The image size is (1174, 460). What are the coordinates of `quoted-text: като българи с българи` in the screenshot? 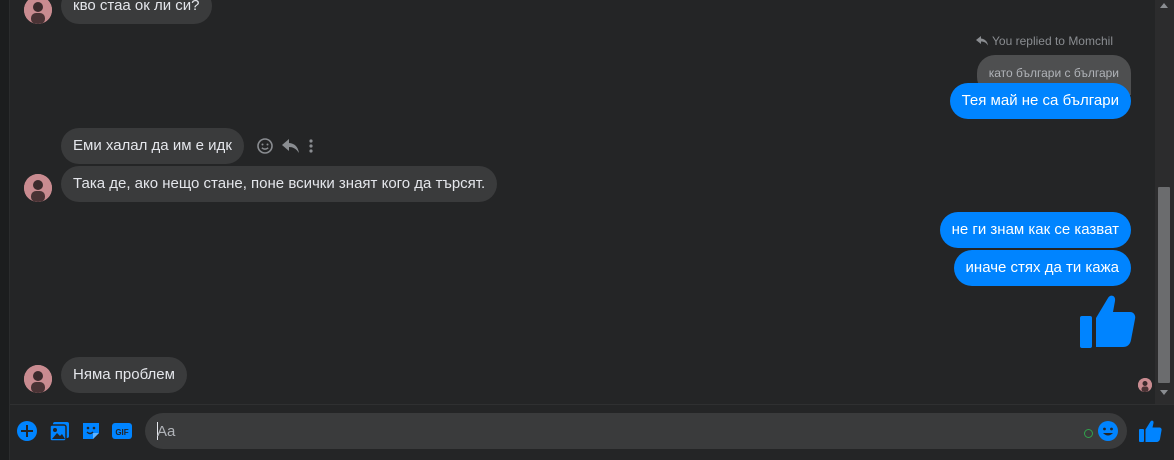 It's located at (1053, 73).